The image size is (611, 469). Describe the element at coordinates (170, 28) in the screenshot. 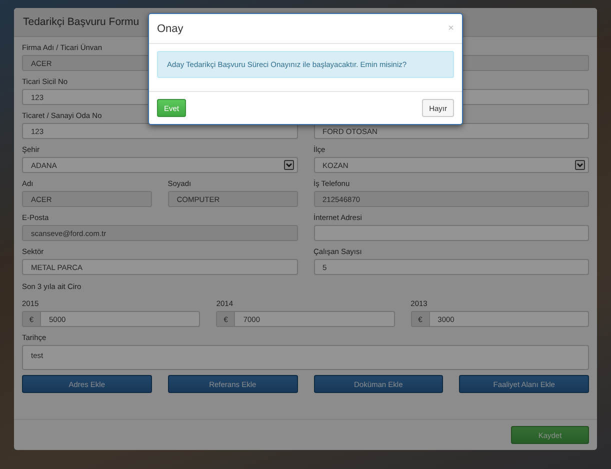

I see `dialog-title: Onay` at that location.